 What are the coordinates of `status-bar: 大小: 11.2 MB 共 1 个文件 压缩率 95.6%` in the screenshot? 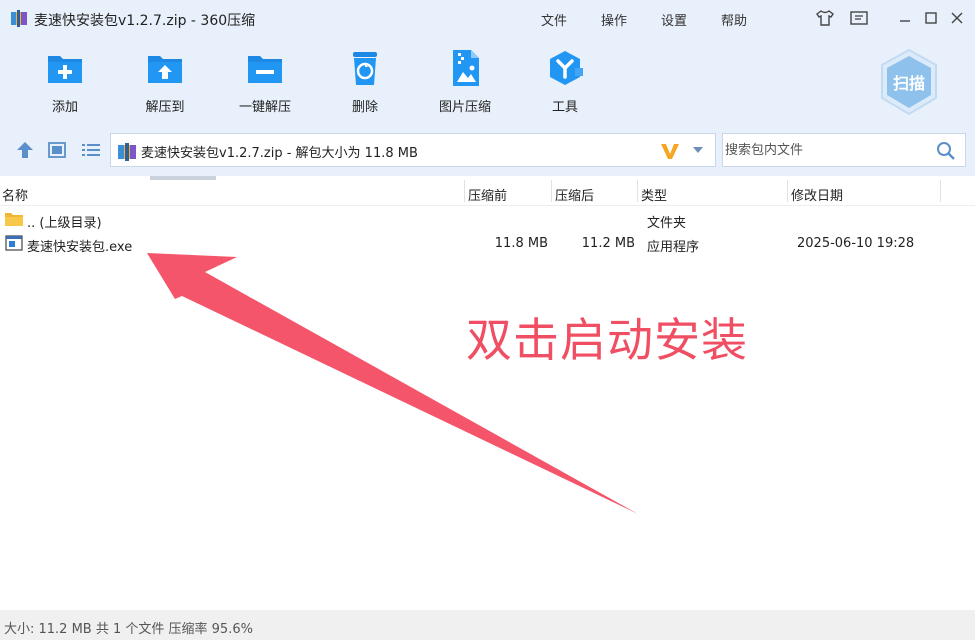 It's located at (487, 625).